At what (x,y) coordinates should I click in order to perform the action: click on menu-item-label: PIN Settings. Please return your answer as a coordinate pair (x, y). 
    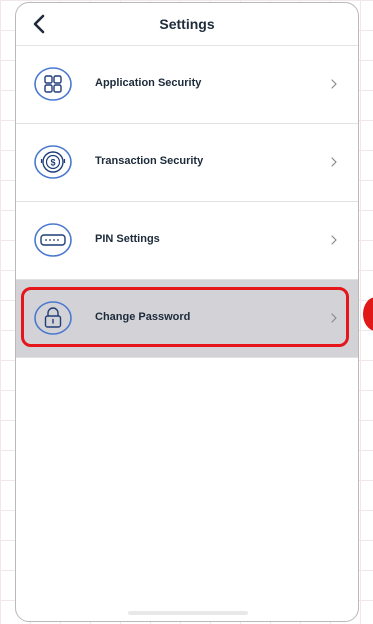
    Looking at the image, I should click on (127, 239).